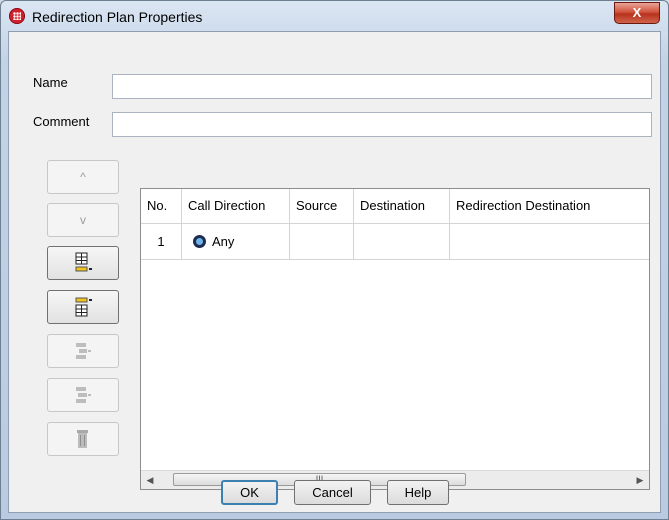 This screenshot has height=520, width=669. I want to click on window-title: Redirection Plan Properties, so click(117, 17).